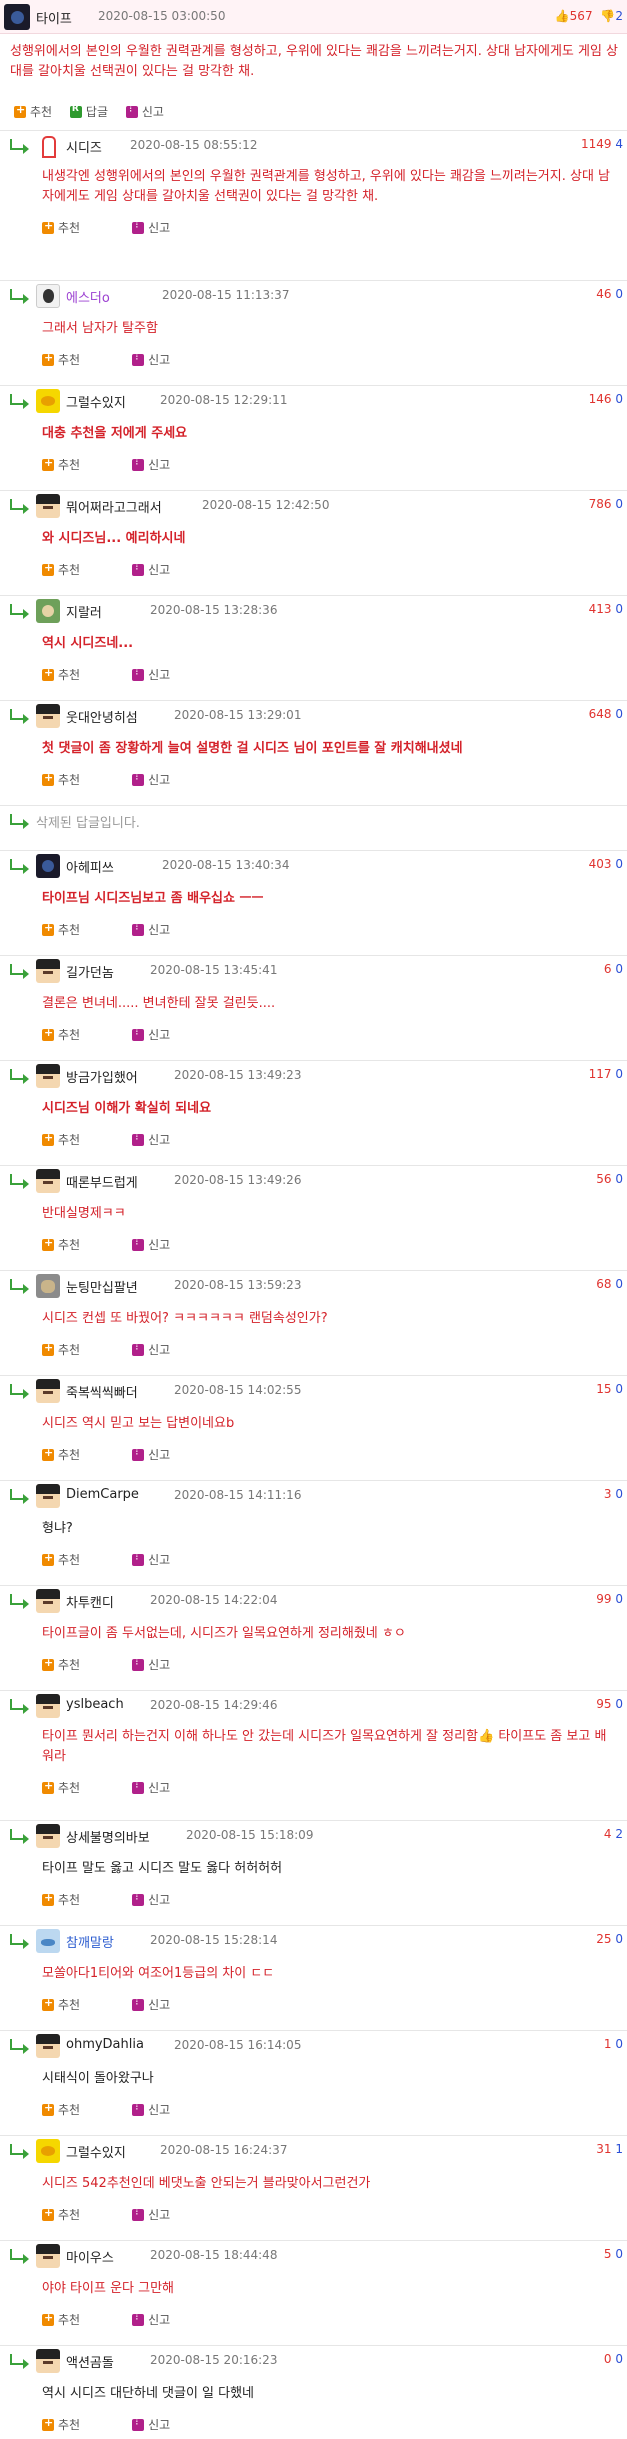 Image resolution: width=627 pixels, height=2439 pixels. I want to click on up-count: 117, so click(600, 1074).